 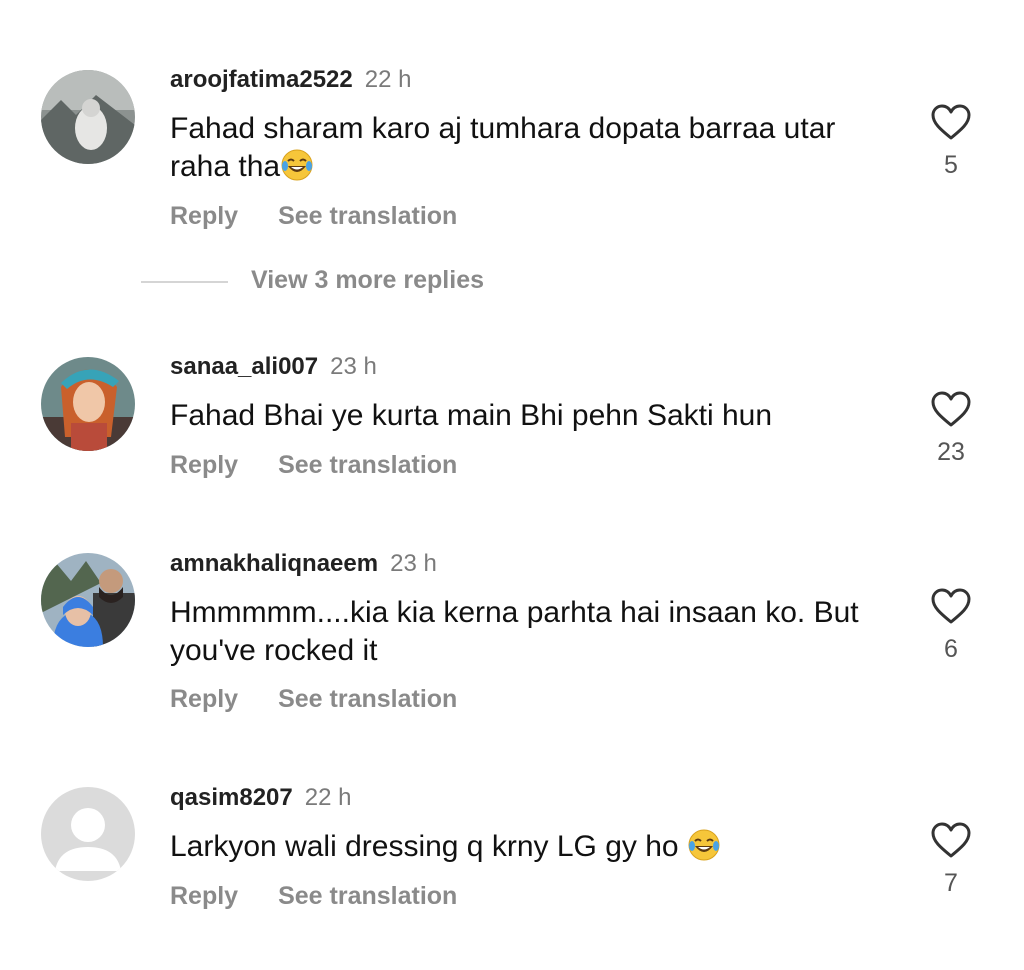 What do you see at coordinates (951, 883) in the screenshot?
I see `like-count: 7` at bounding box center [951, 883].